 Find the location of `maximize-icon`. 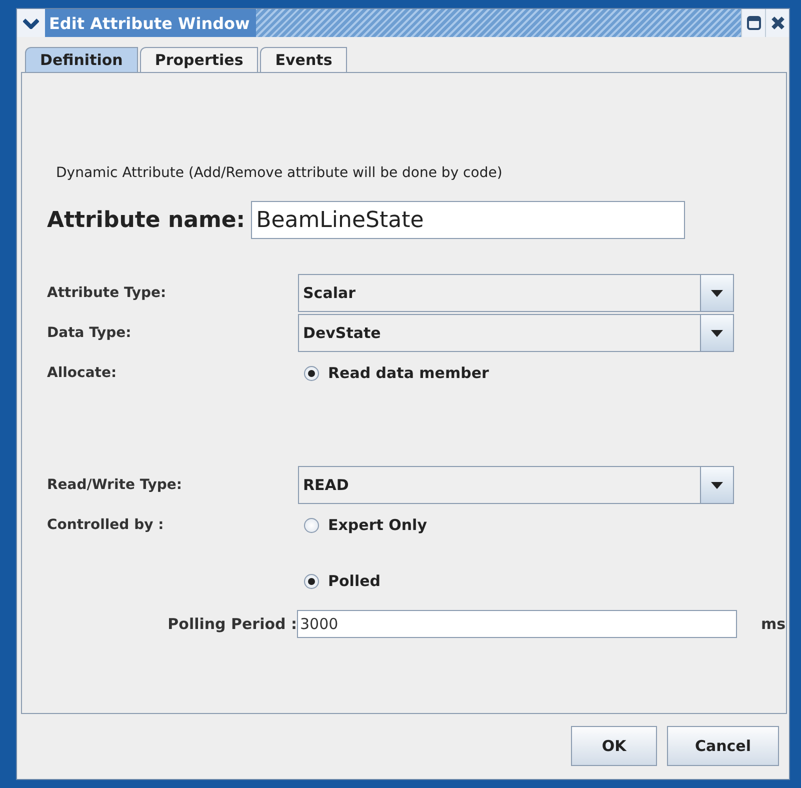

maximize-icon is located at coordinates (753, 23).